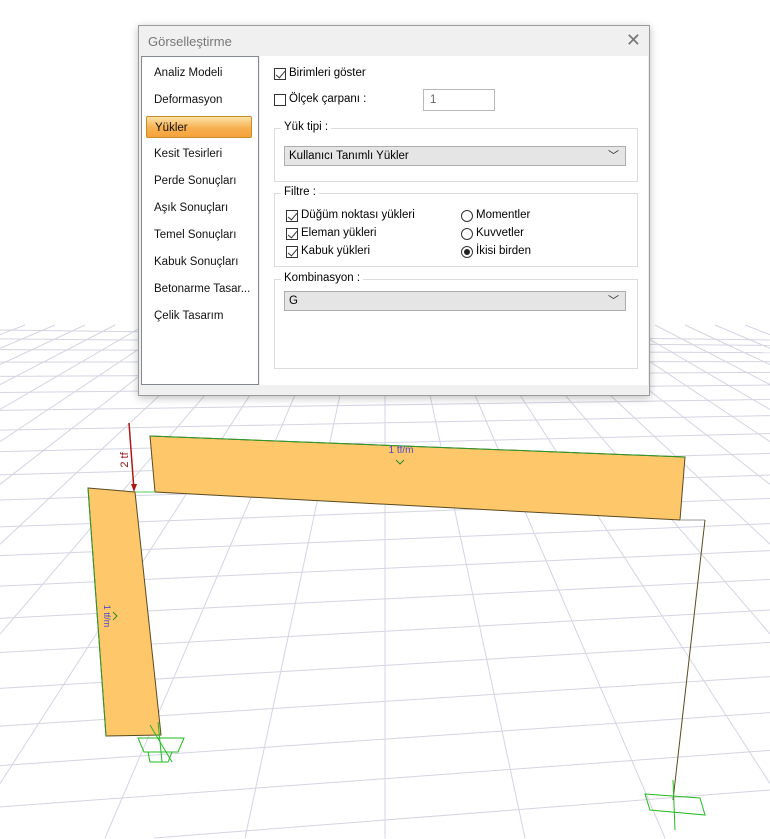 This screenshot has width=770, height=839. I want to click on column-load-label: 1 tf/m, so click(107, 616).